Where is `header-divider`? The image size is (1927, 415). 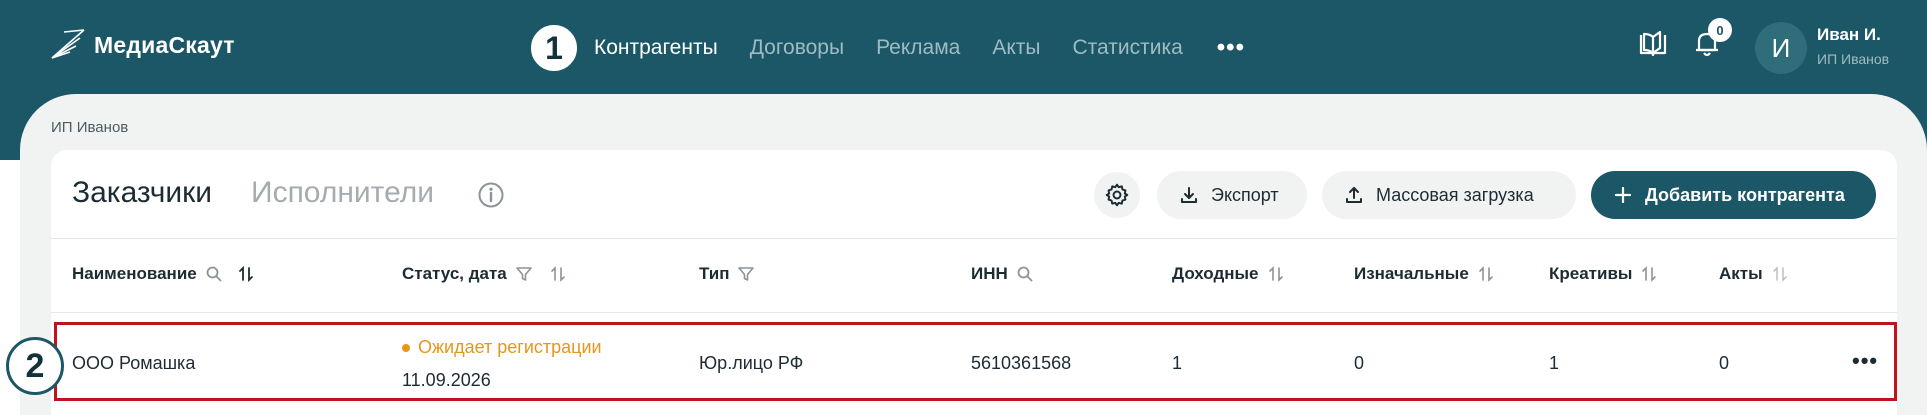
header-divider is located at coordinates (974, 238).